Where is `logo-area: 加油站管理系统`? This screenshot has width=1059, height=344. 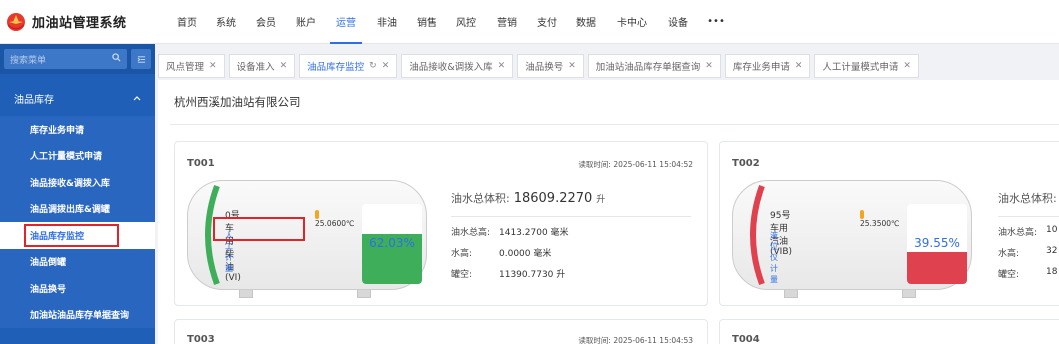
logo-area: 加油站管理系统 is located at coordinates (79, 22).